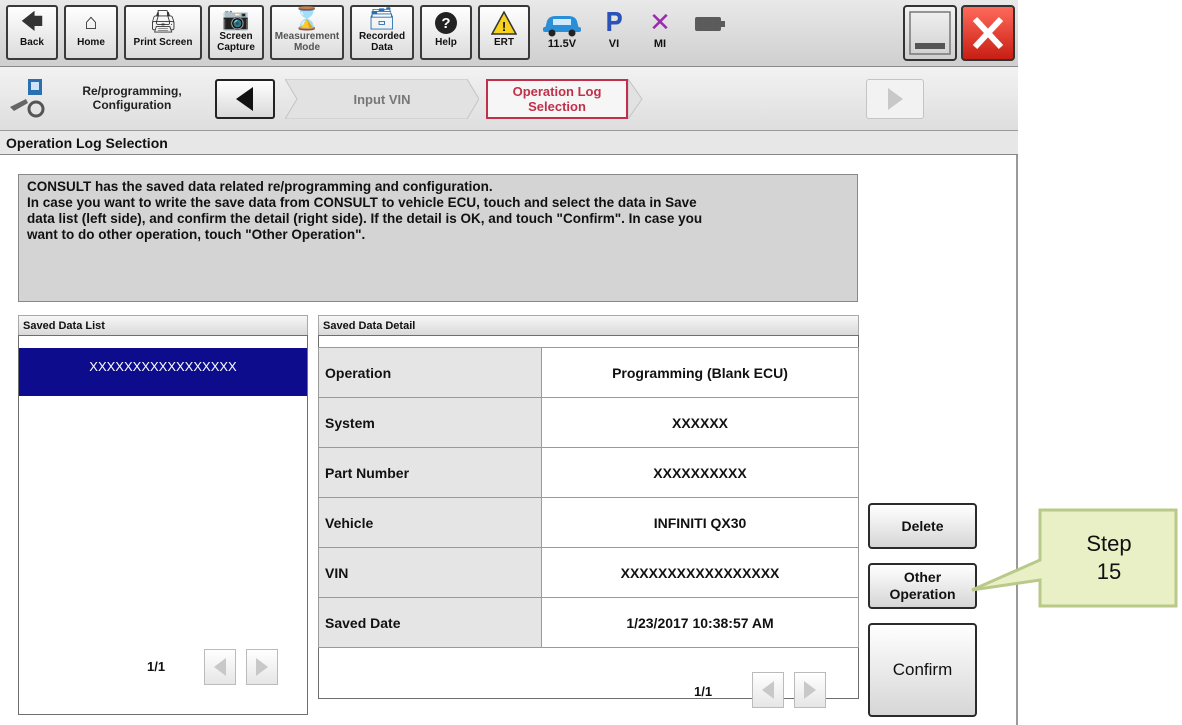 The width and height of the screenshot is (1182, 725). Describe the element at coordinates (382, 32) in the screenshot. I see `recorded-data-button: 🗃 Recorded Data` at that location.